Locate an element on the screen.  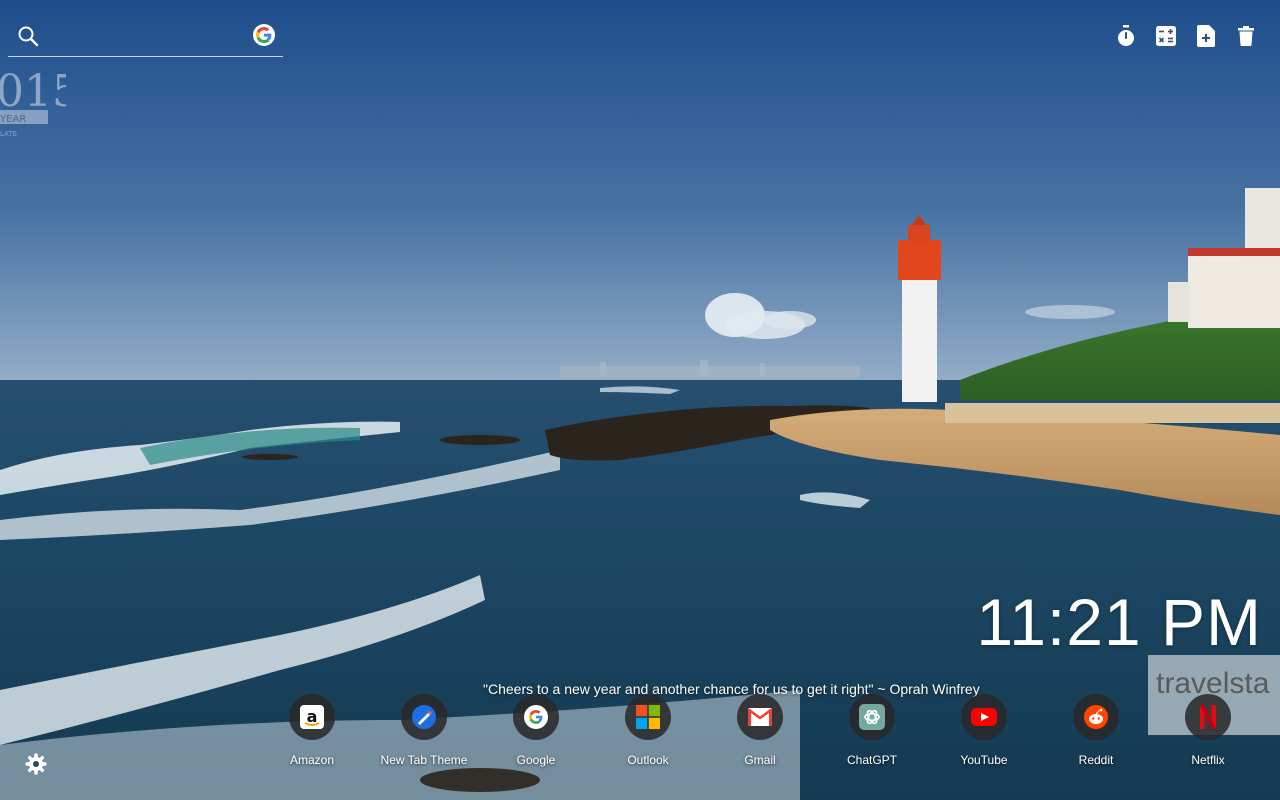
gear-icon is located at coordinates (36, 764).